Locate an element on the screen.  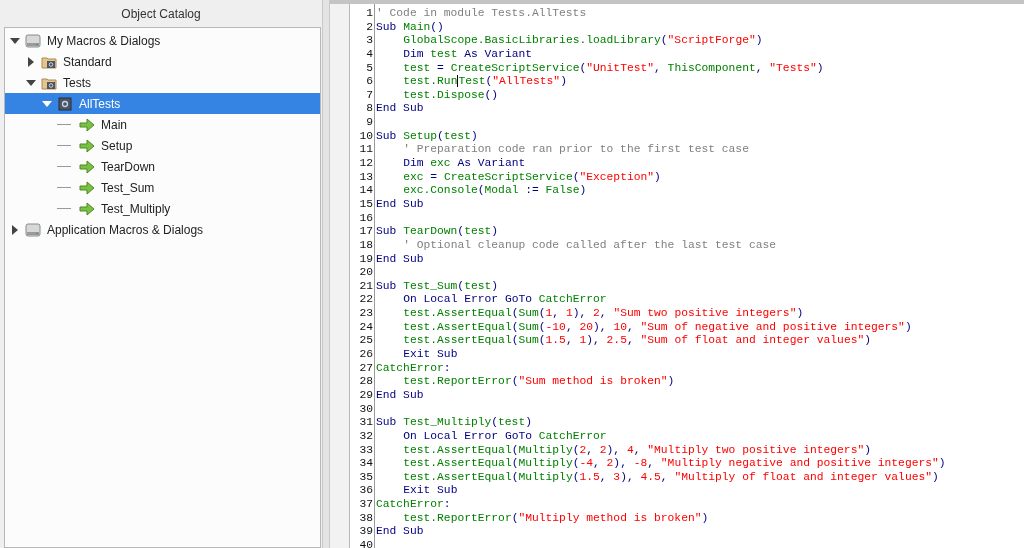
line-number: 38 is located at coordinates (366, 517).